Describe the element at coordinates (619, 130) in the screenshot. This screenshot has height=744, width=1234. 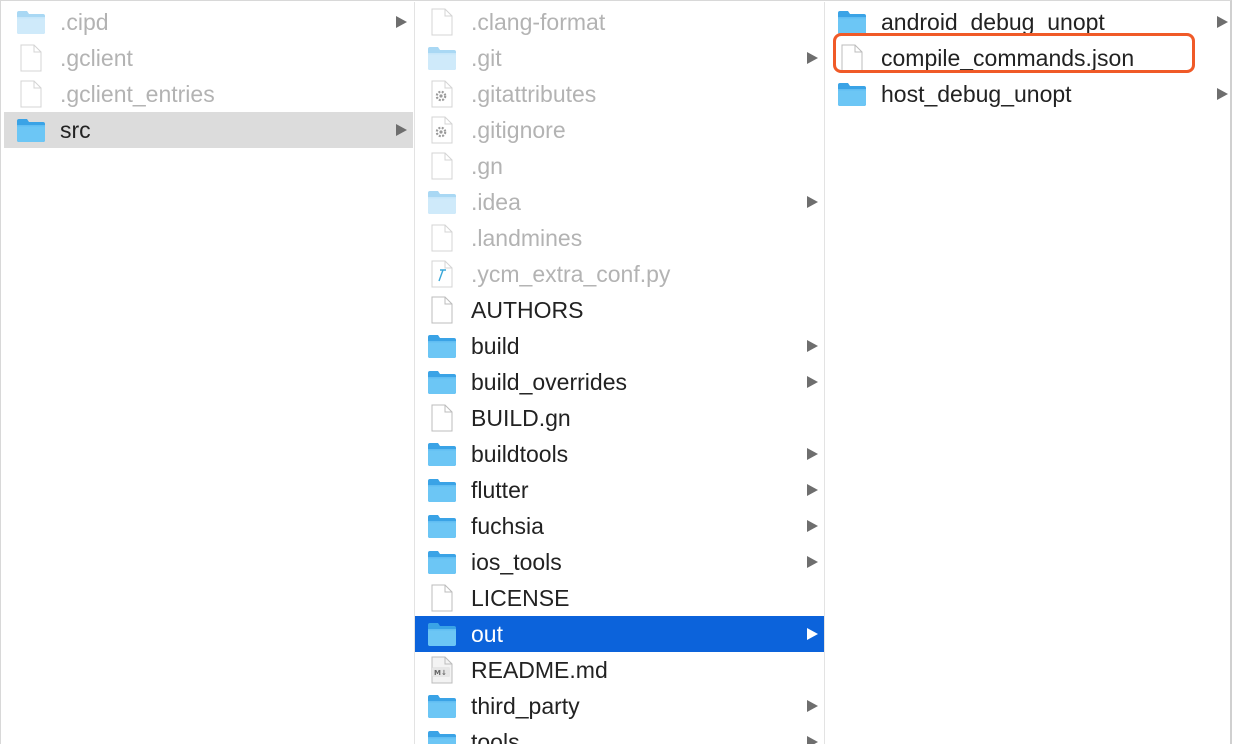
I see `file-row: .gitignore` at that location.